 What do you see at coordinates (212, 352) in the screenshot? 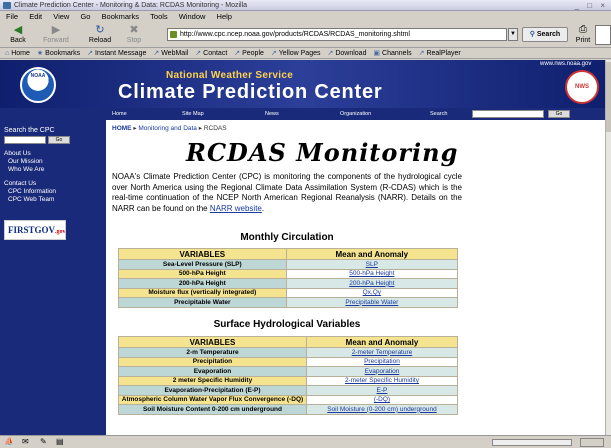
I see `variable-name: 2-m Temperature` at bounding box center [212, 352].